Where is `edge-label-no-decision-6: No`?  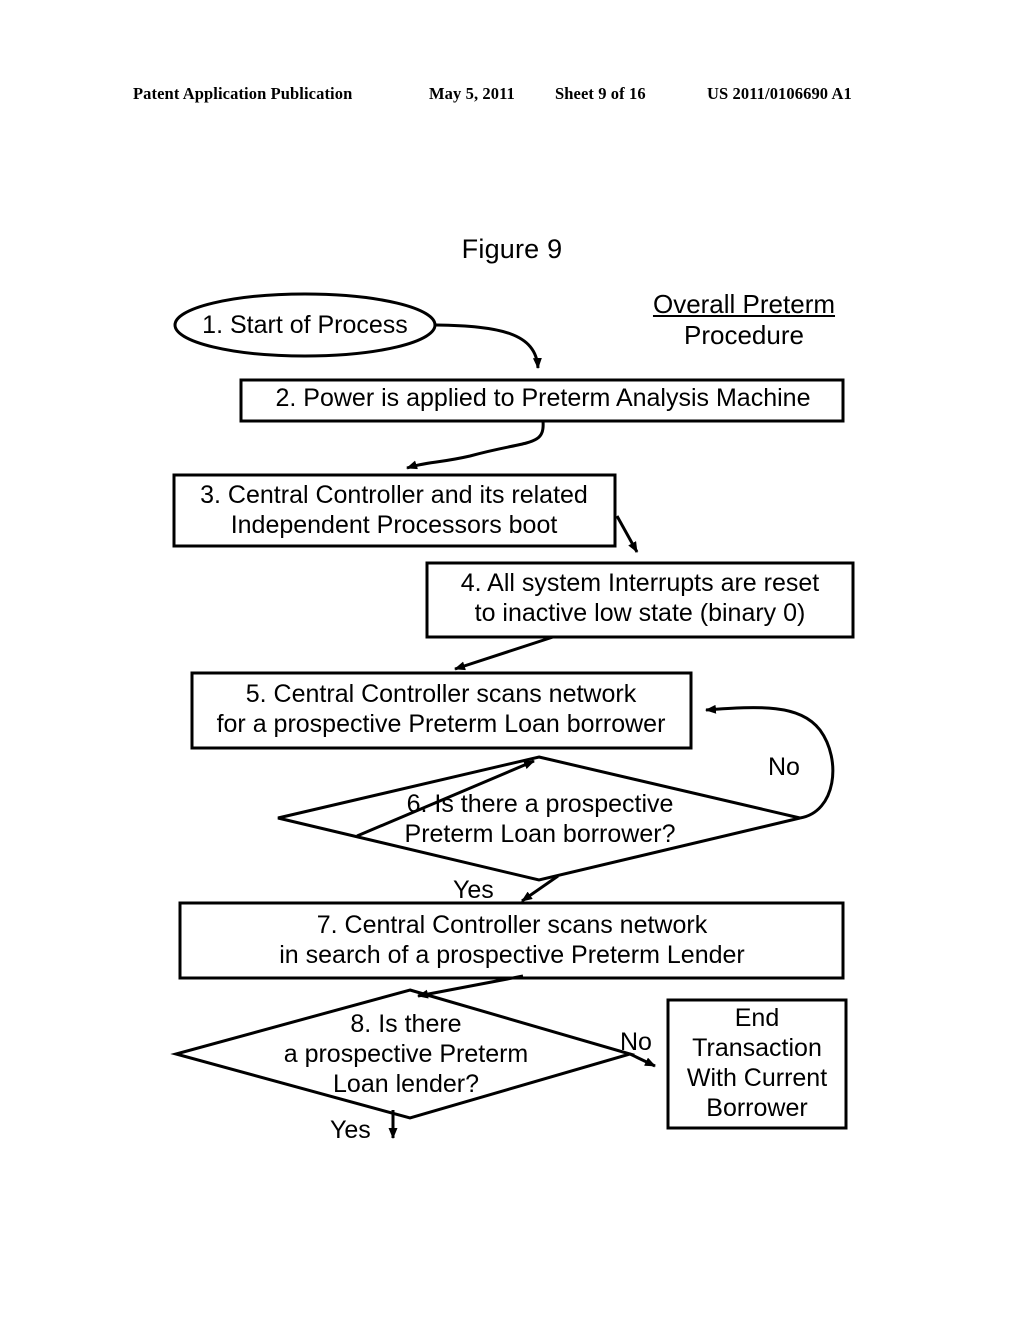
edge-label-no-decision-6: No is located at coordinates (784, 767).